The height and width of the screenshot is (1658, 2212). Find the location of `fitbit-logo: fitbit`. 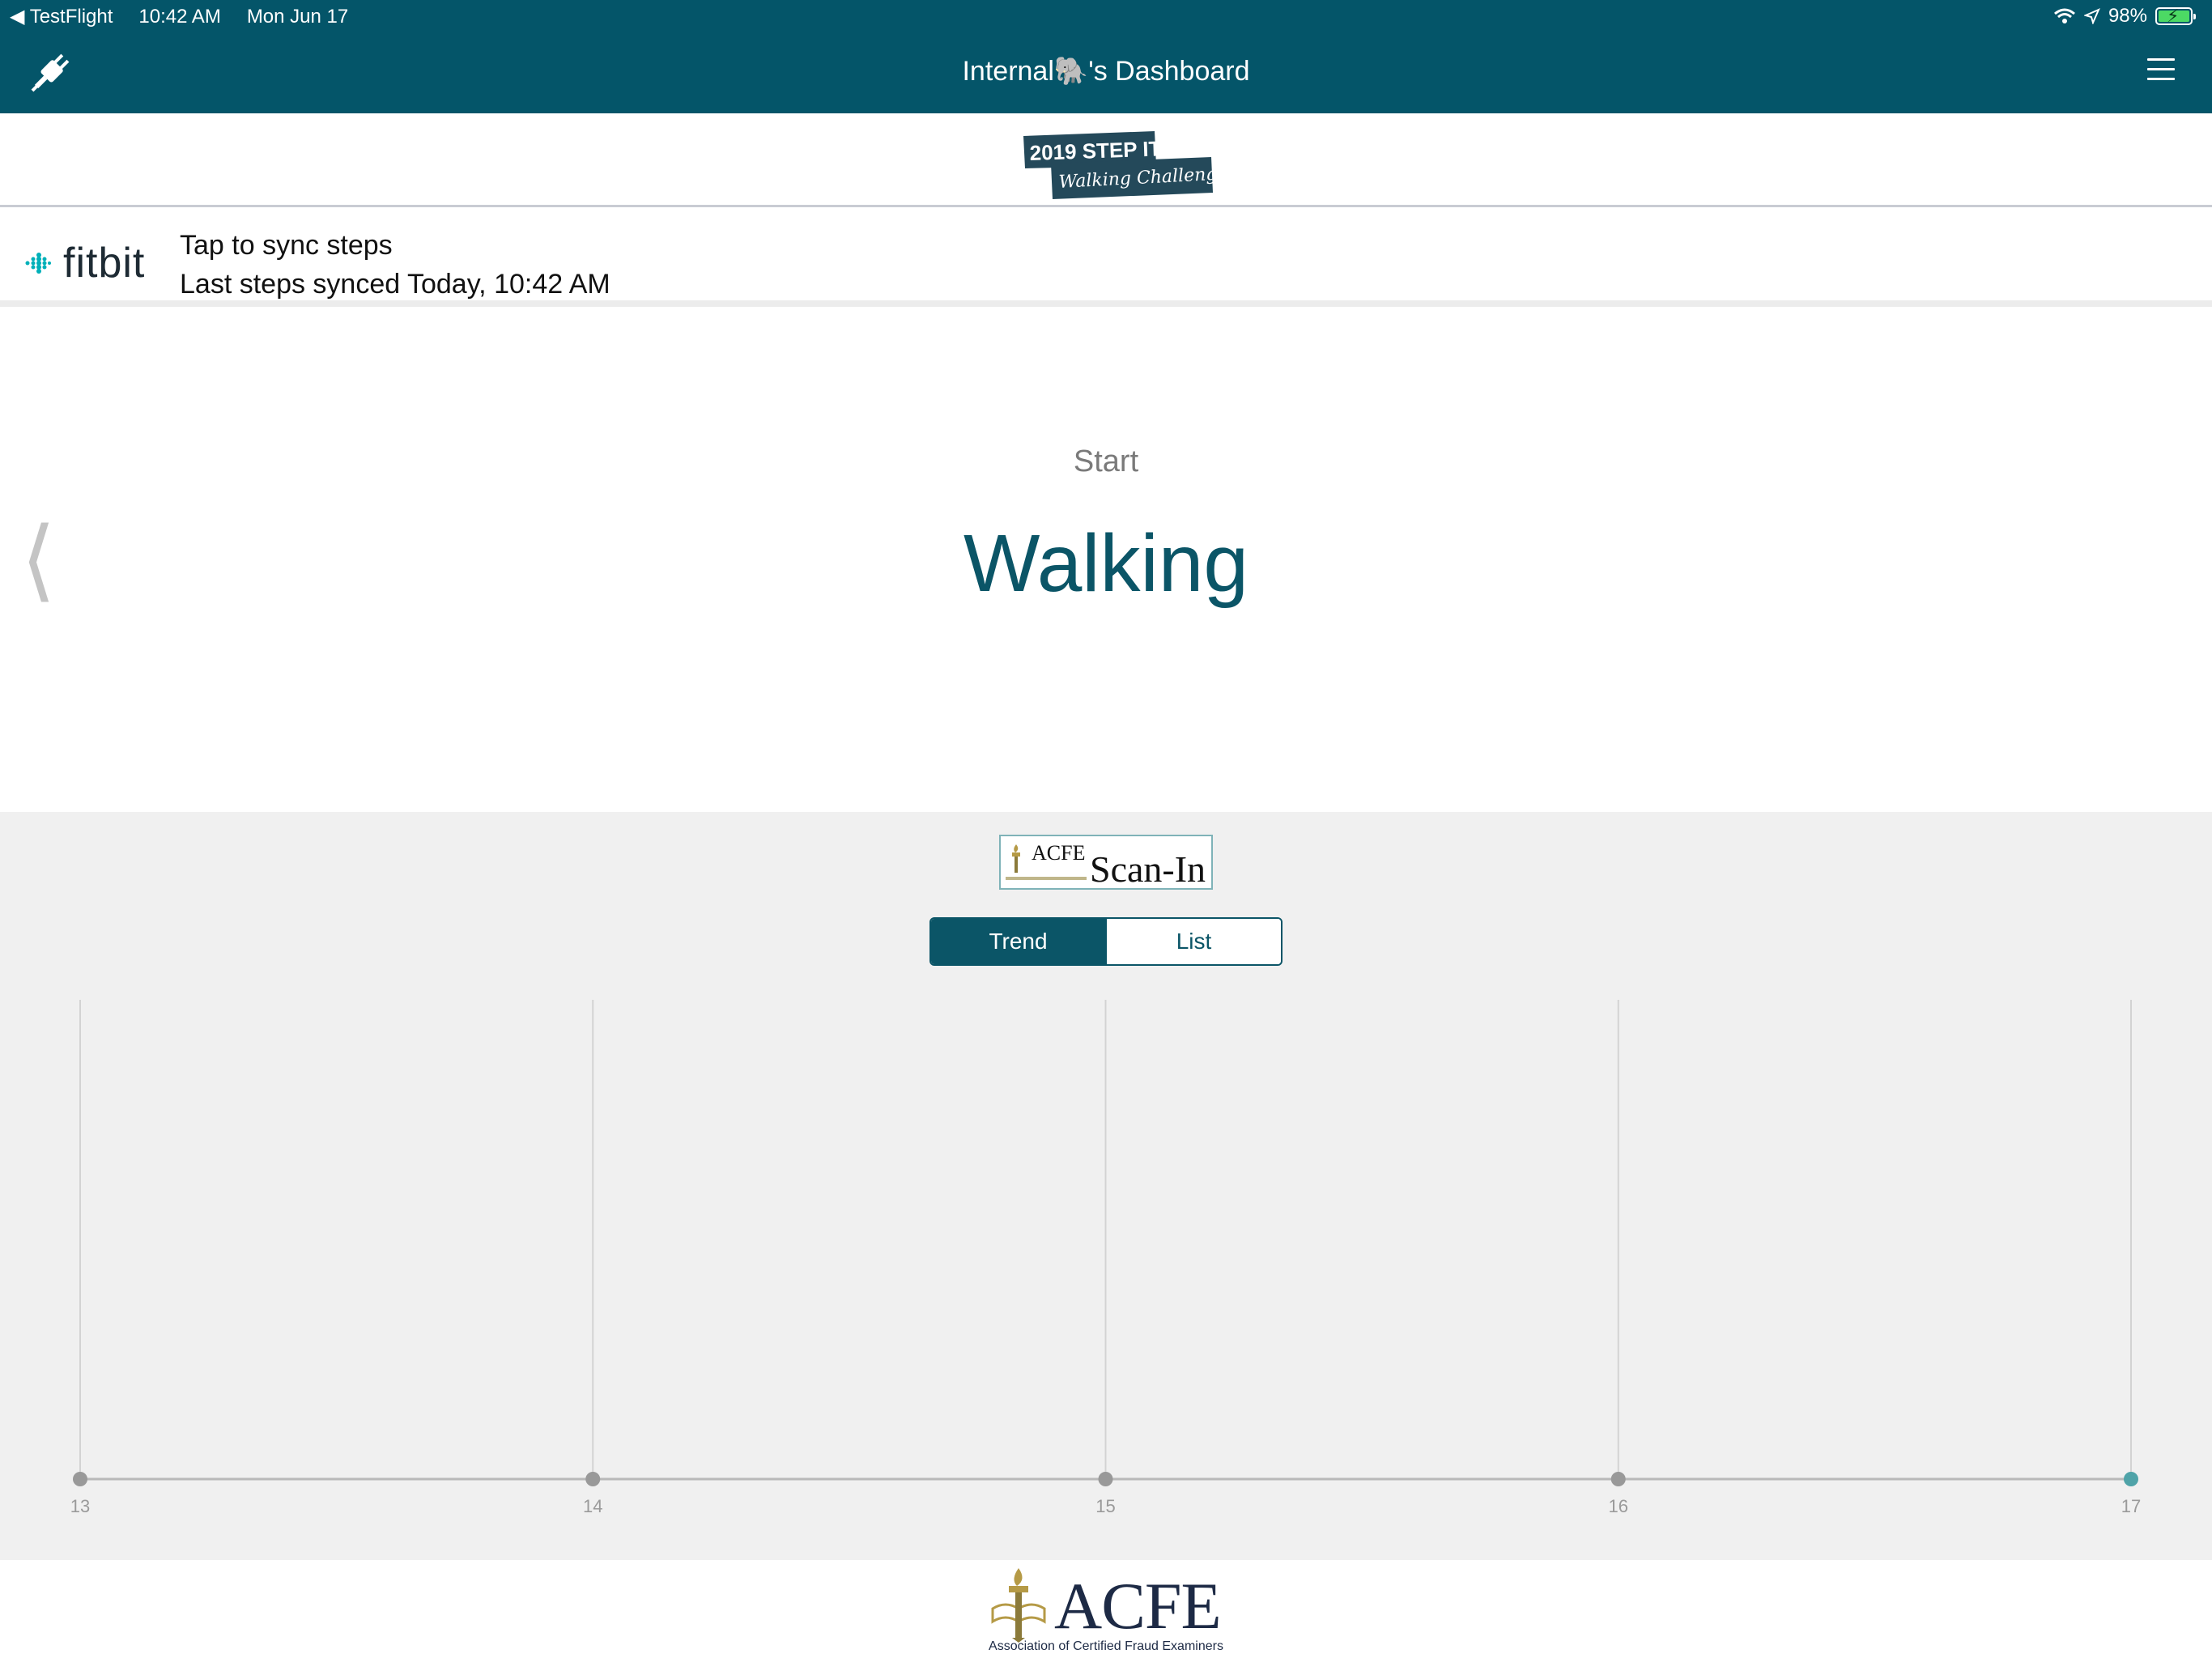

fitbit-logo: fitbit is located at coordinates (85, 263).